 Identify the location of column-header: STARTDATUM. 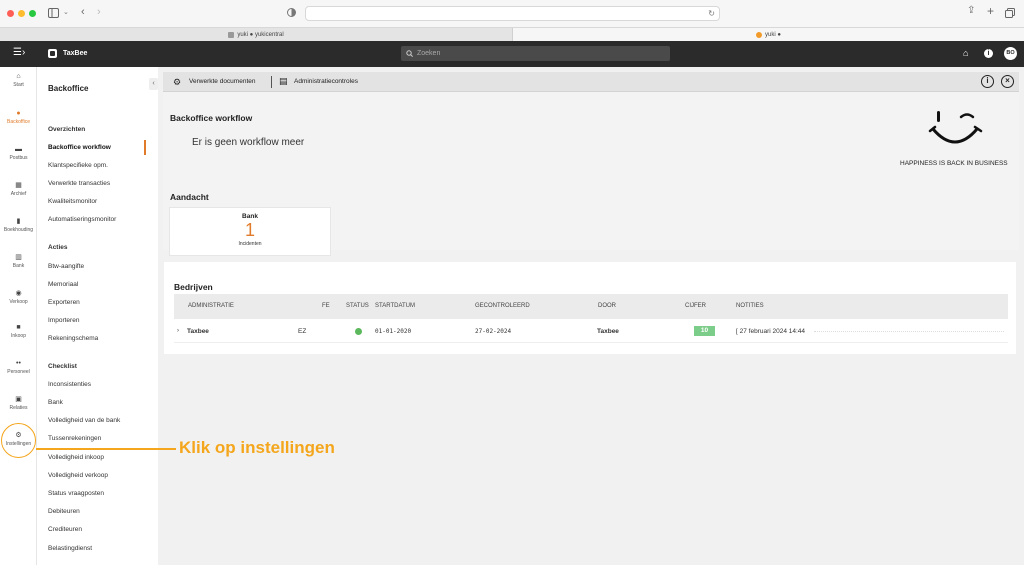
(395, 306).